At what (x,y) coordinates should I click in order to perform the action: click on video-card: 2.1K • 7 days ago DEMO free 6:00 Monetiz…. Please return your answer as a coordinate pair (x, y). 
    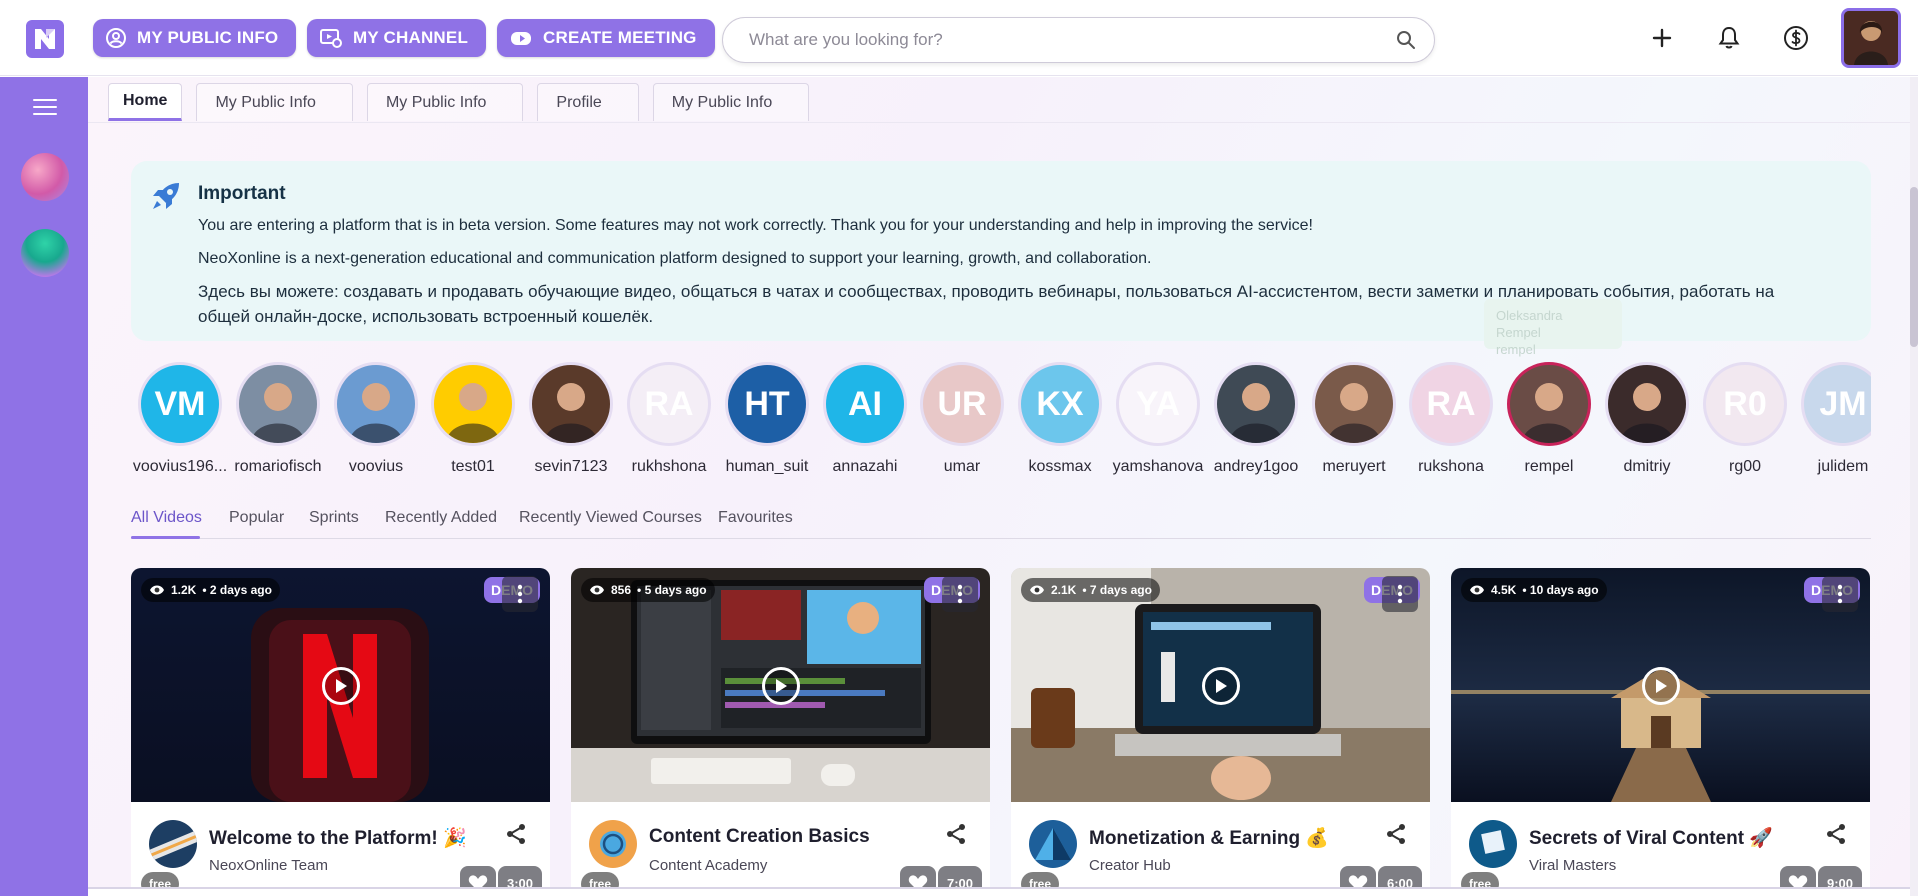
    Looking at the image, I should click on (1220, 727).